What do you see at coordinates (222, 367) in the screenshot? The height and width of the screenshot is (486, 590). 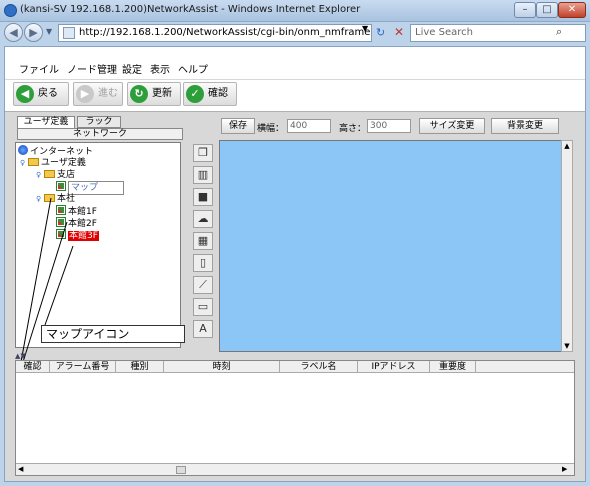 I see `col-time: 時刻` at bounding box center [222, 367].